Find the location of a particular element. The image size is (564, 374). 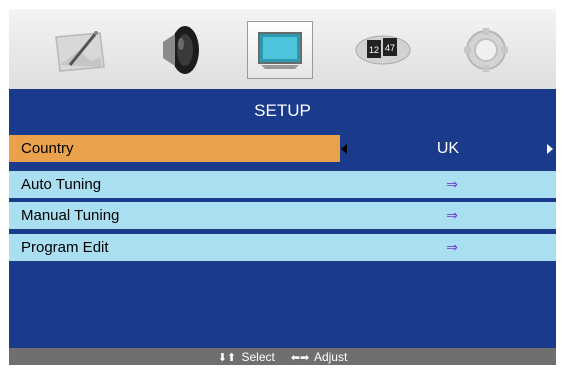

adjust-hint: ⬅➡ Adjust is located at coordinates (319, 357).